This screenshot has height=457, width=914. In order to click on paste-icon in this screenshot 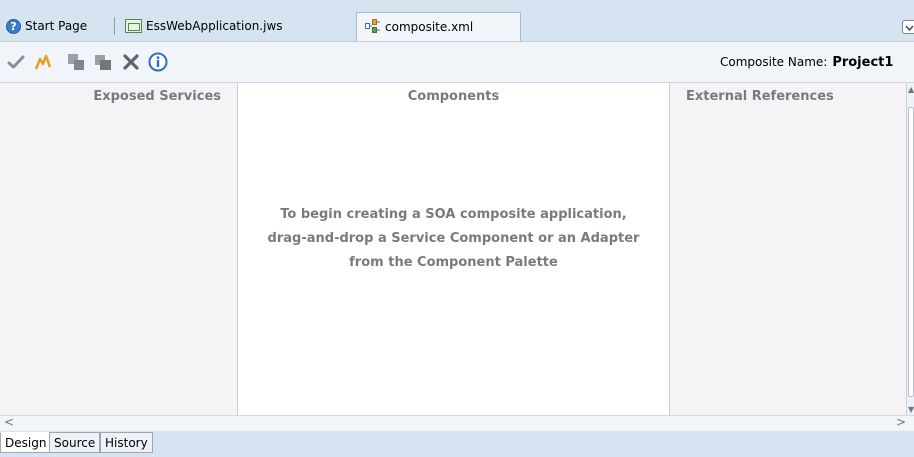, I will do `click(103, 62)`.